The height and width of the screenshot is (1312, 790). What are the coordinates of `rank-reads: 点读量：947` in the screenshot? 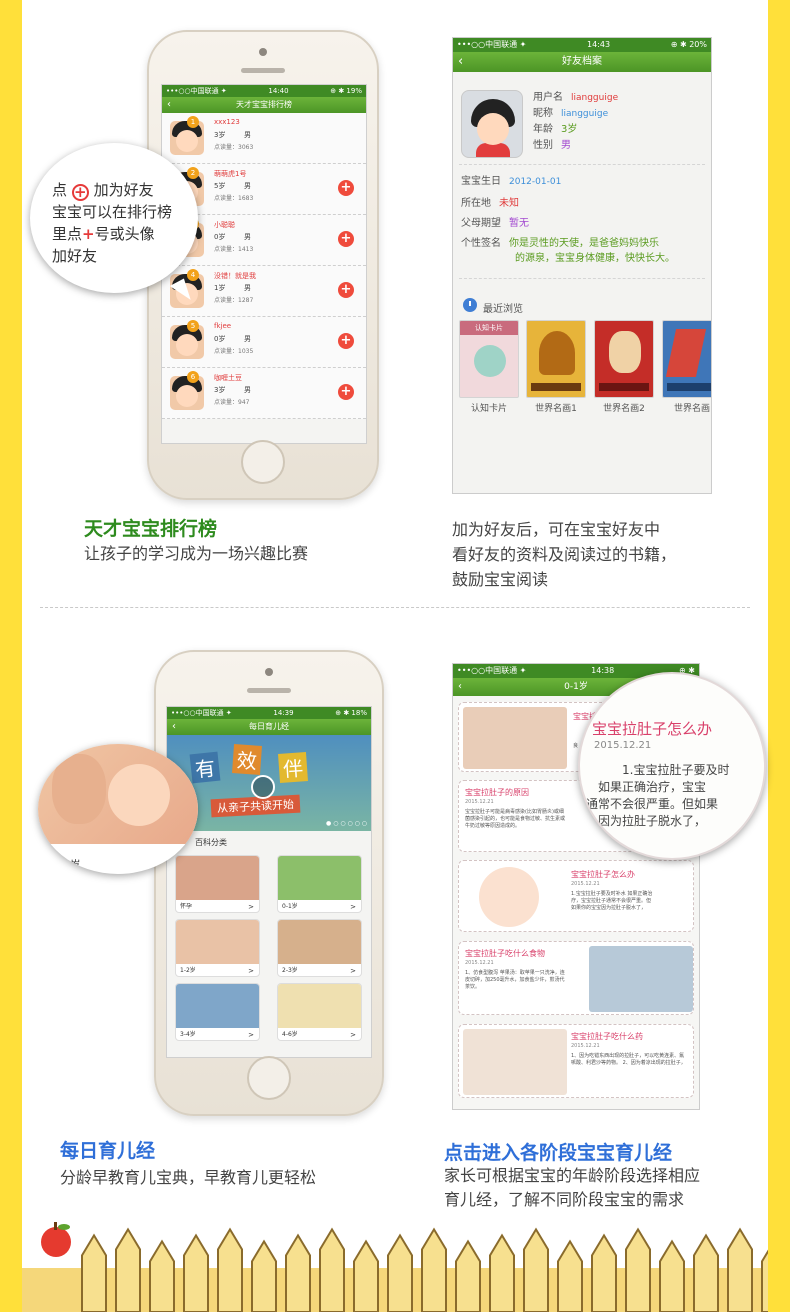 It's located at (232, 402).